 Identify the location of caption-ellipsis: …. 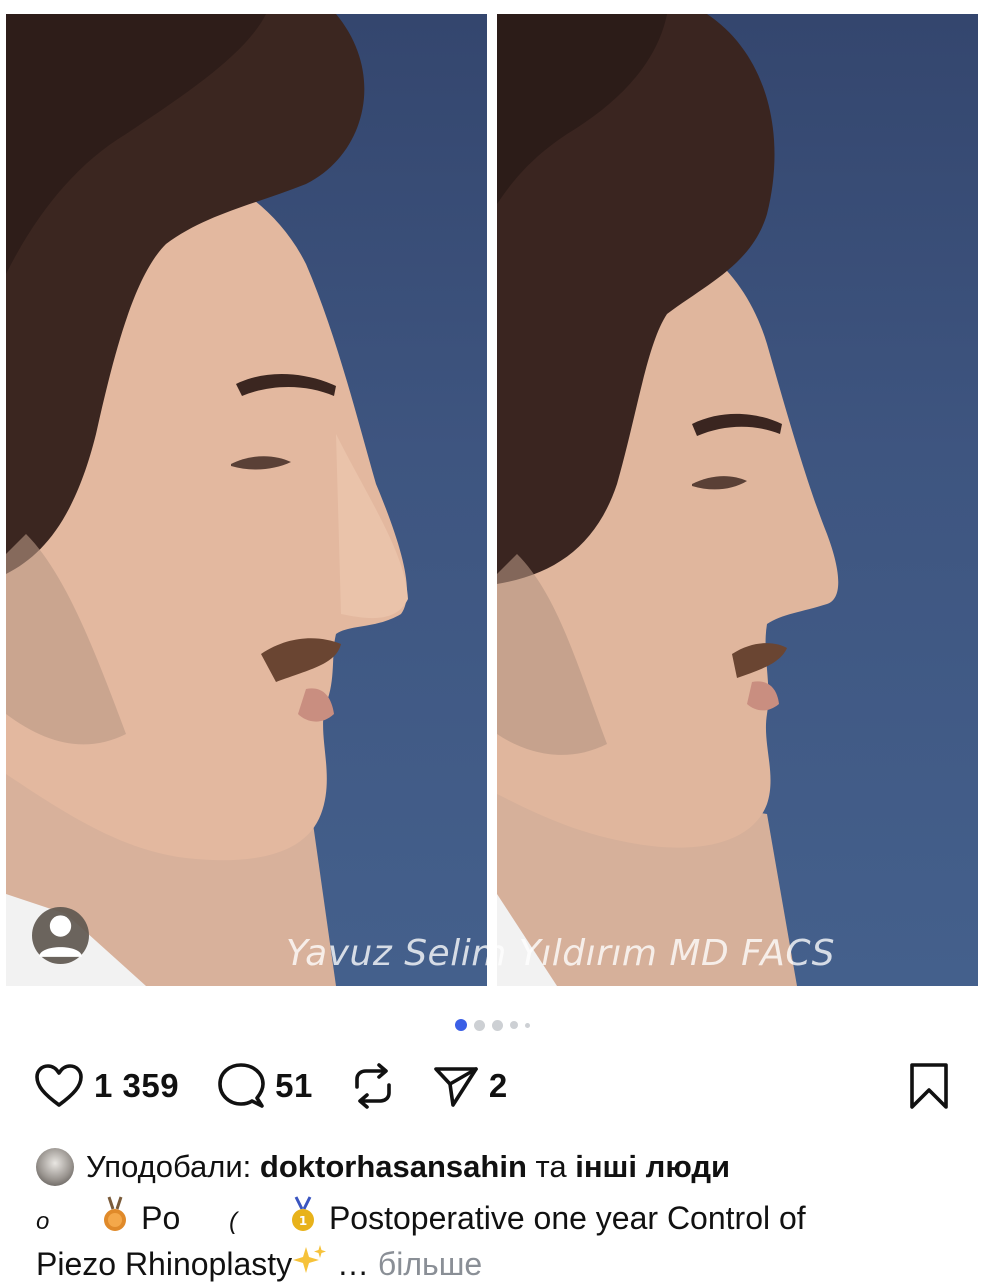
(353, 1264).